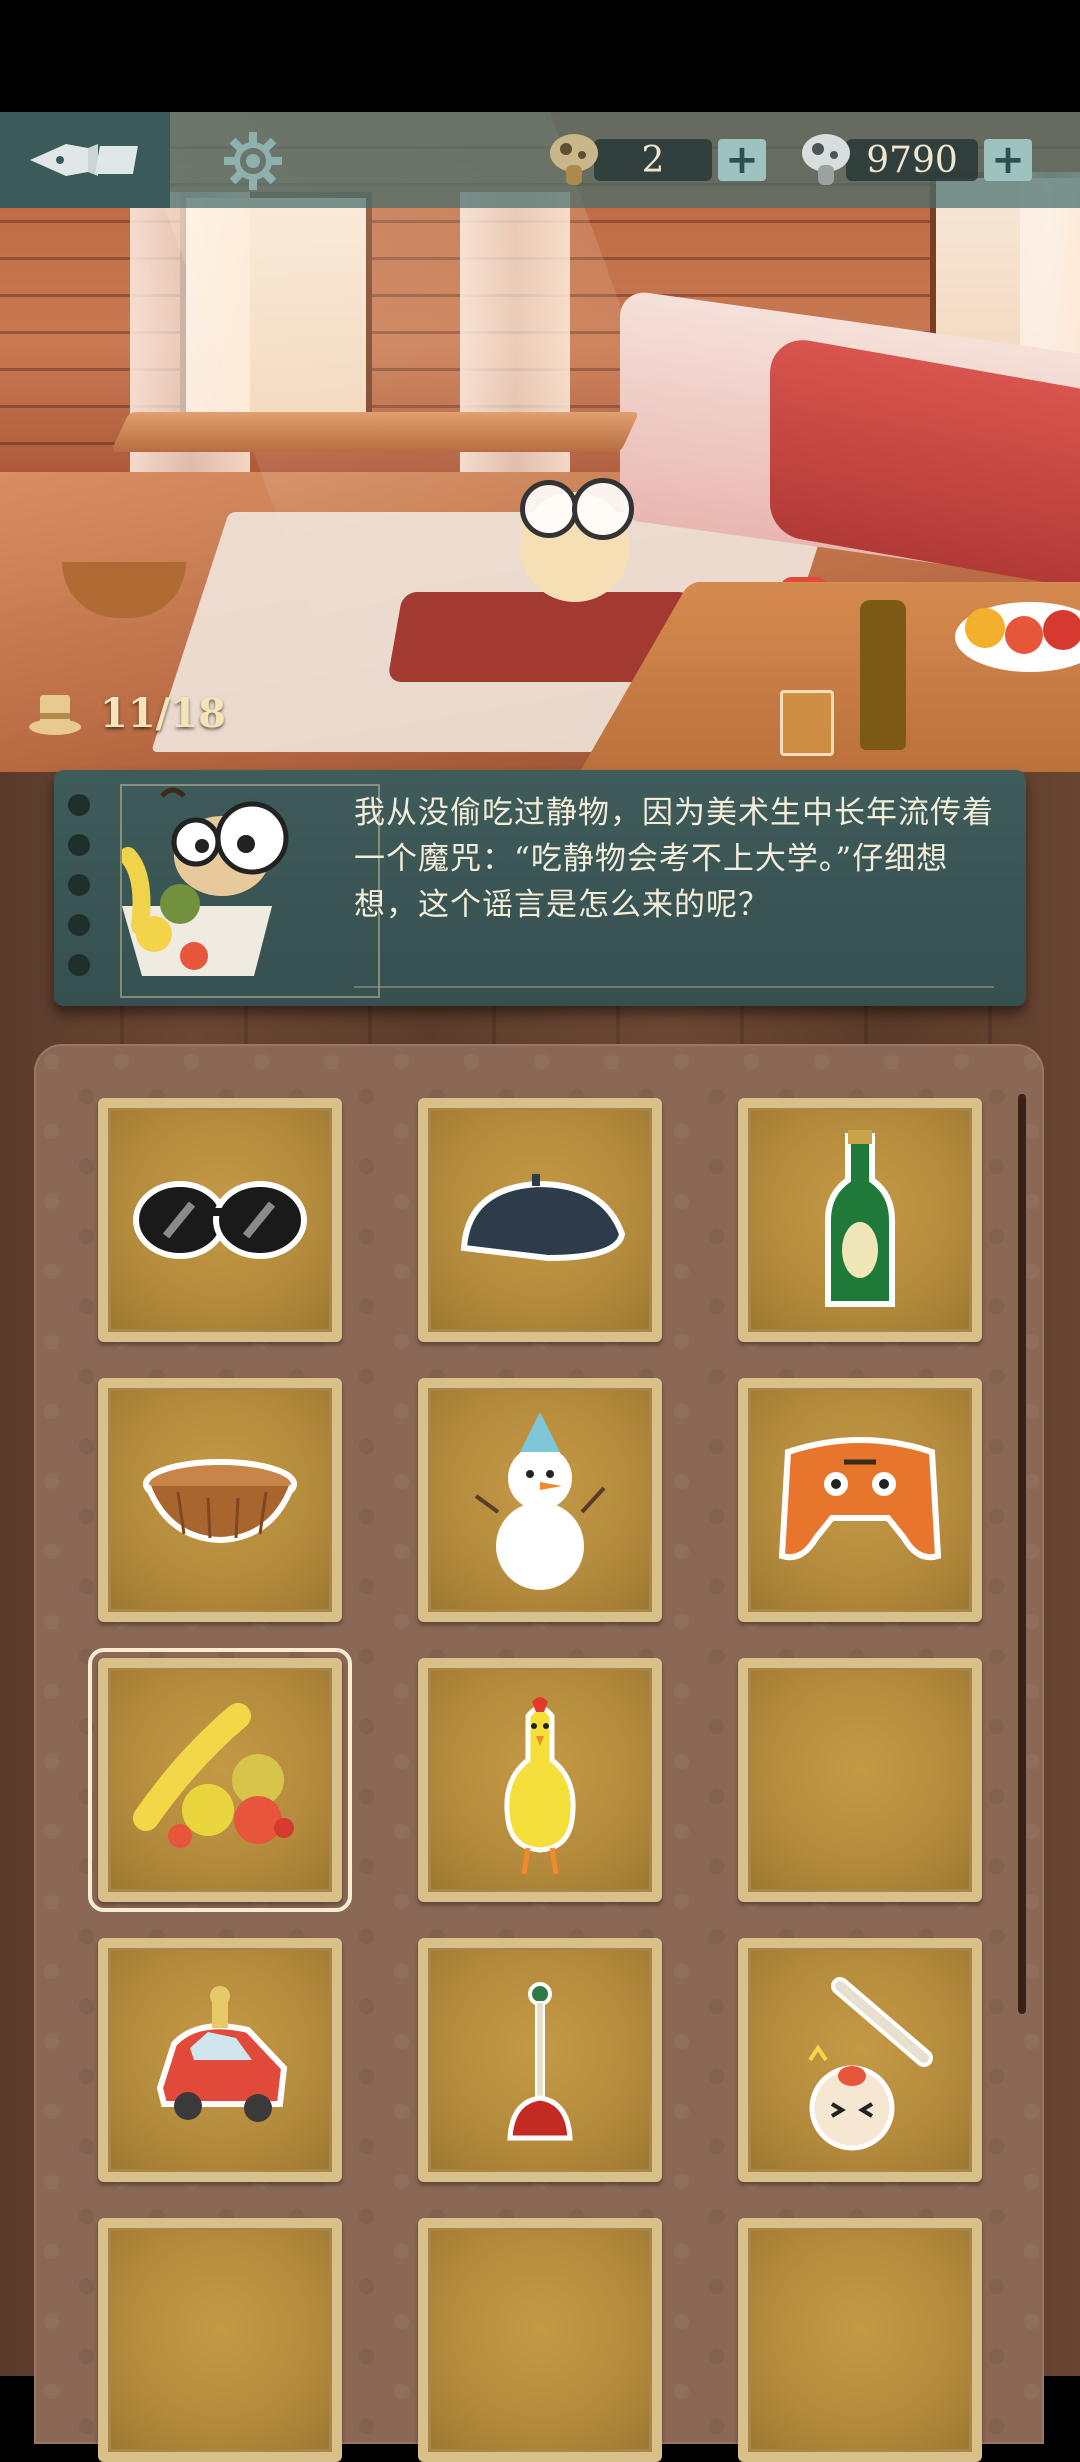 The height and width of the screenshot is (2462, 1080). Describe the element at coordinates (543, 1218) in the screenshot. I see `beret-icon` at that location.